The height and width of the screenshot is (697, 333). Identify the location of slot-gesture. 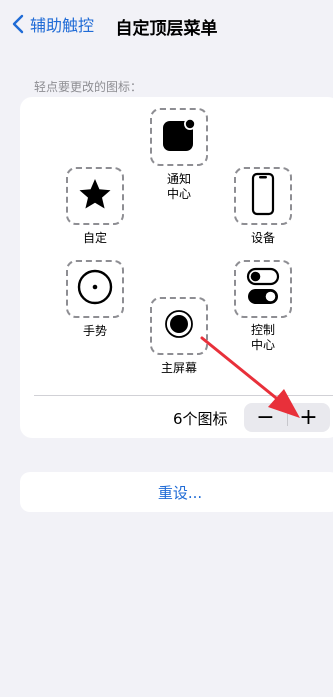
(95, 289).